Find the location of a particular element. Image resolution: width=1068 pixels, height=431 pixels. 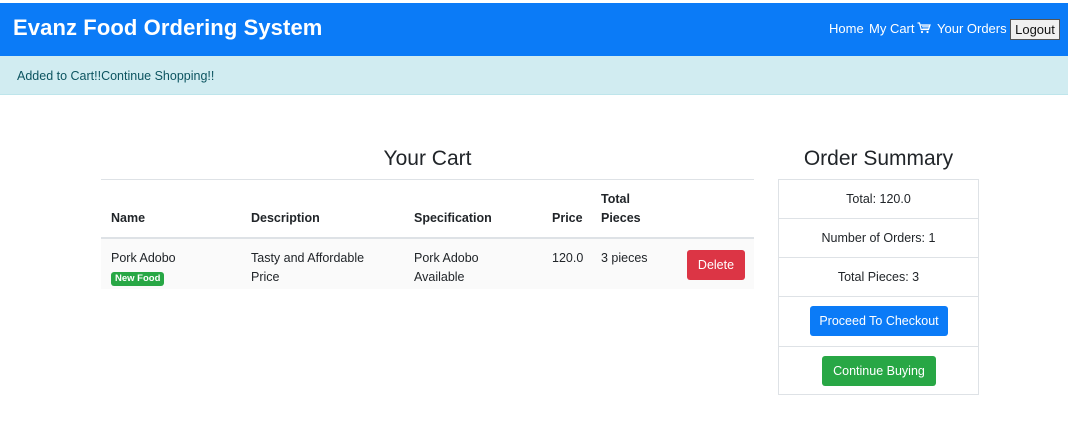

delete-button: Delete is located at coordinates (716, 265).